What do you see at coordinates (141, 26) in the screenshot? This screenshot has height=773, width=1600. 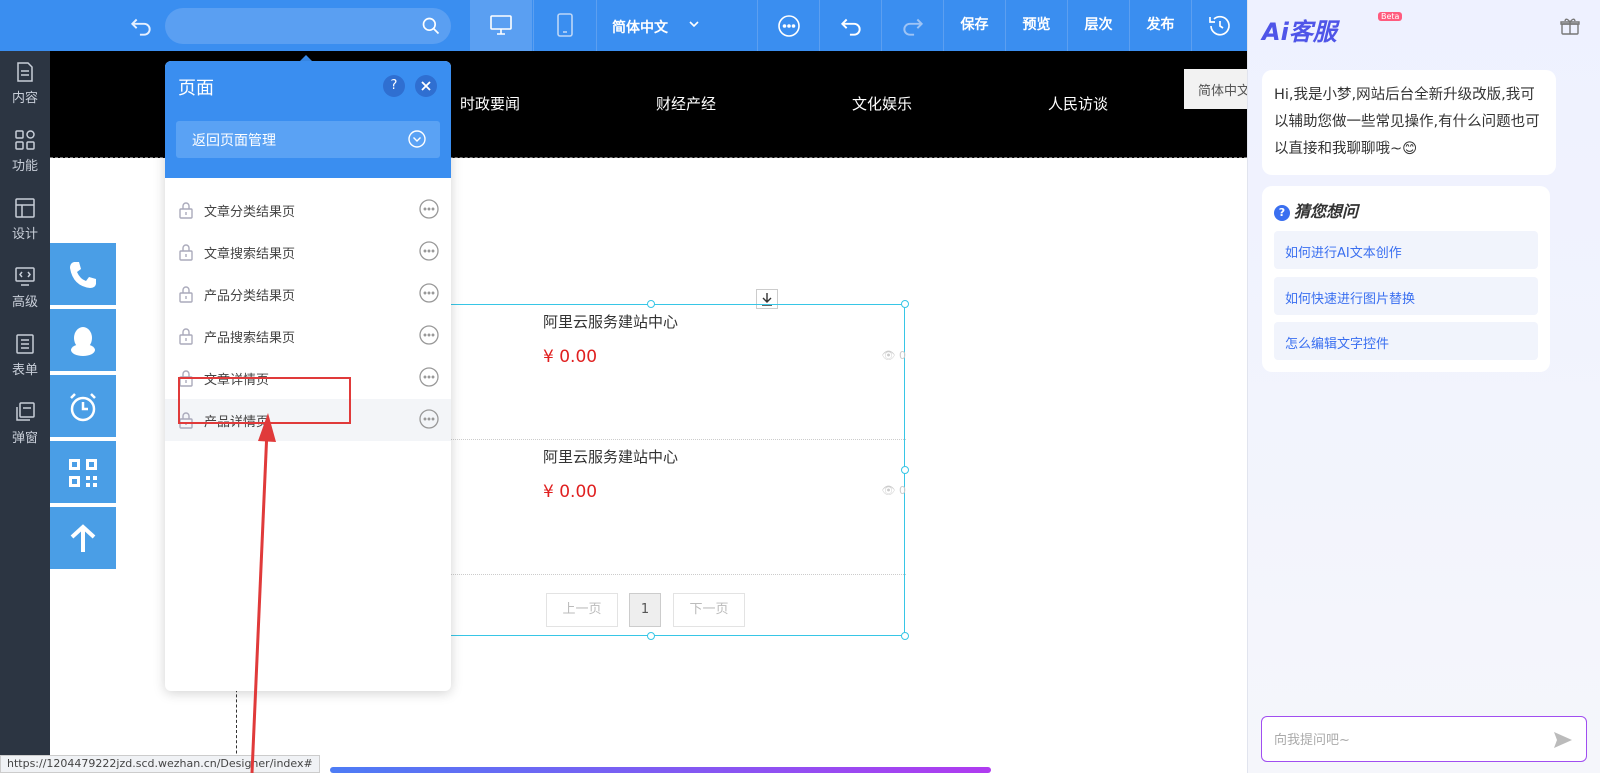 I see `back-icon` at bounding box center [141, 26].